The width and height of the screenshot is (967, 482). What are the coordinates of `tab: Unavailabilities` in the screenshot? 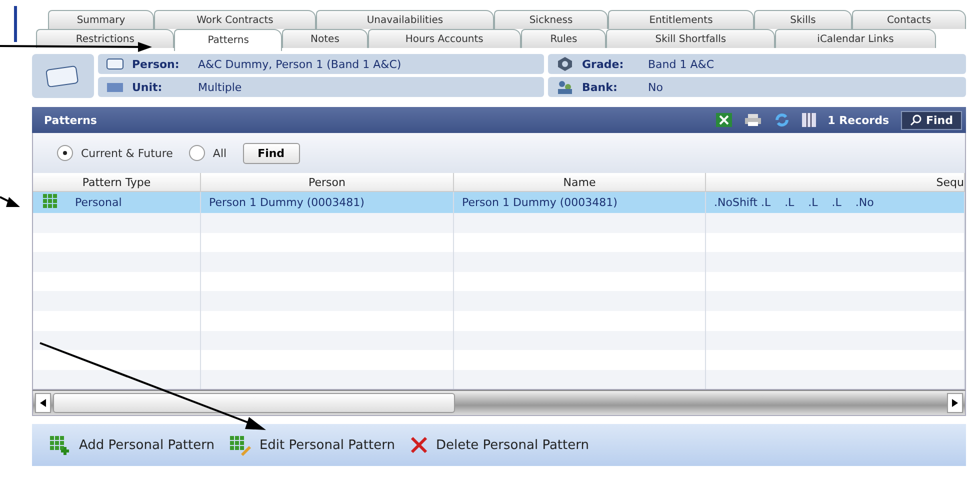 It's located at (405, 19).